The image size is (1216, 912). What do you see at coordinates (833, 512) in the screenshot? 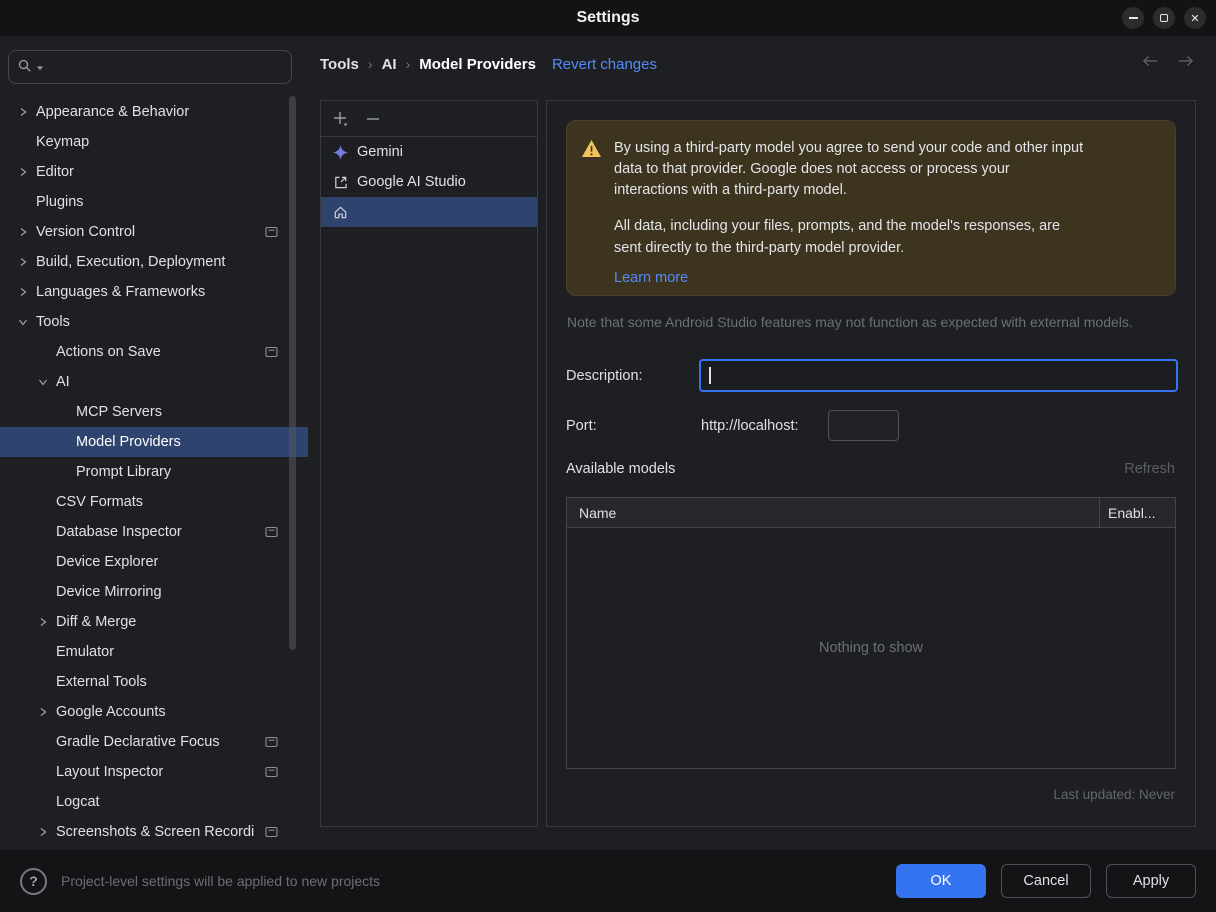
I see `column-header-name: Name` at bounding box center [833, 512].